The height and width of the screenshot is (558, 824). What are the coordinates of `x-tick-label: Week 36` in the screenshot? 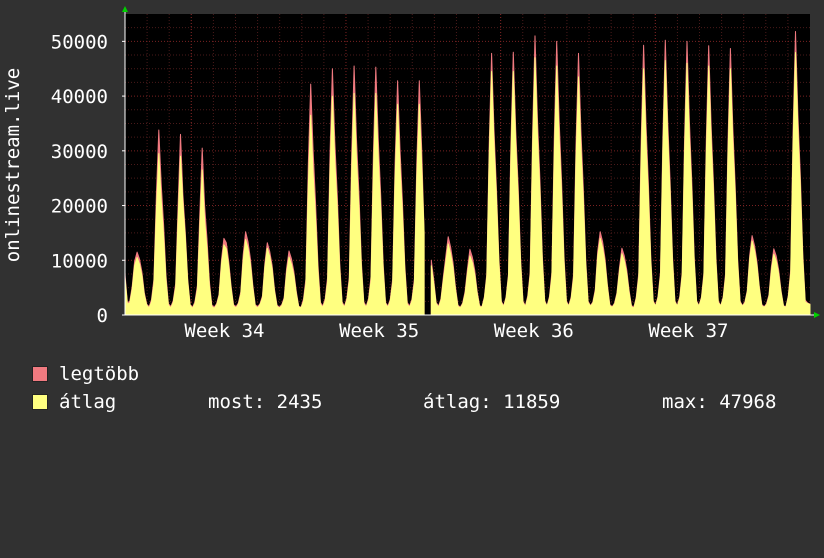 It's located at (534, 331).